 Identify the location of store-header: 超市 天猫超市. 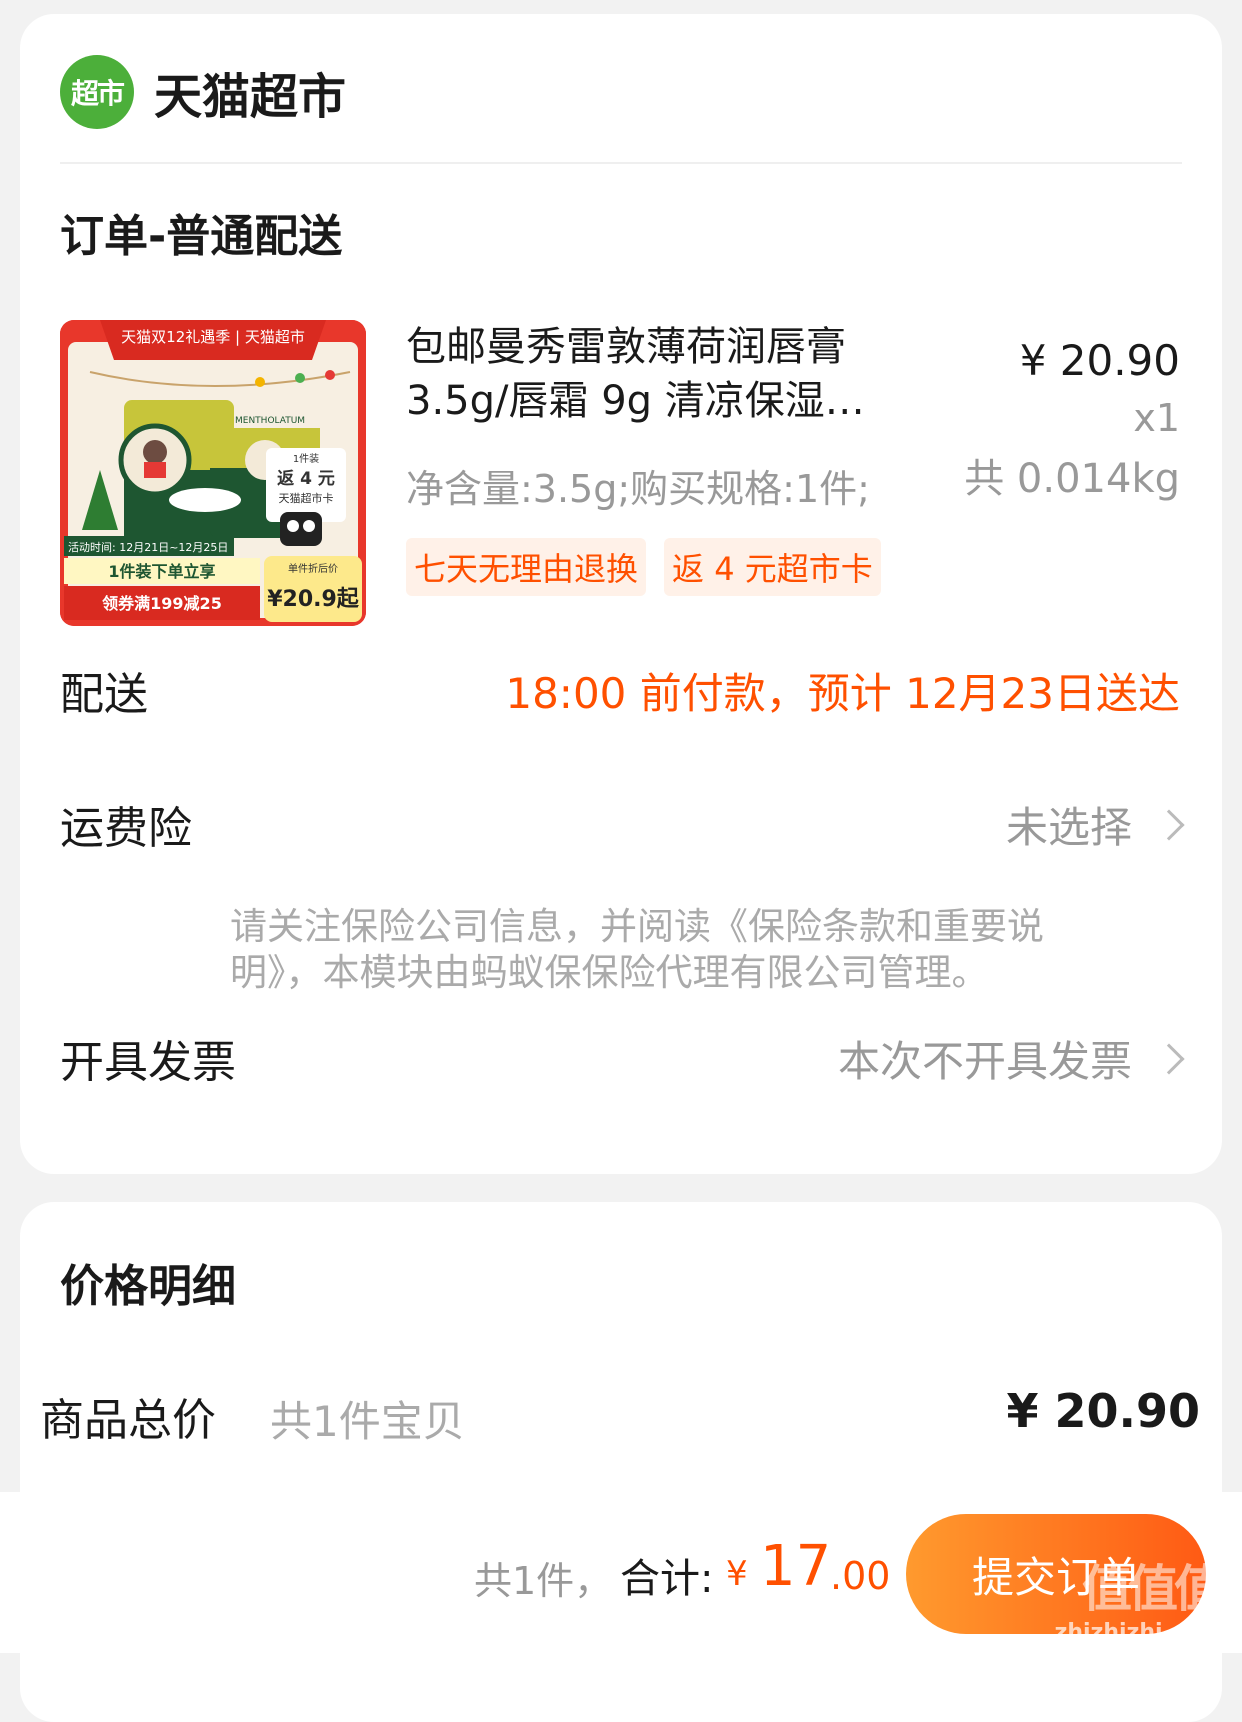
(203, 92).